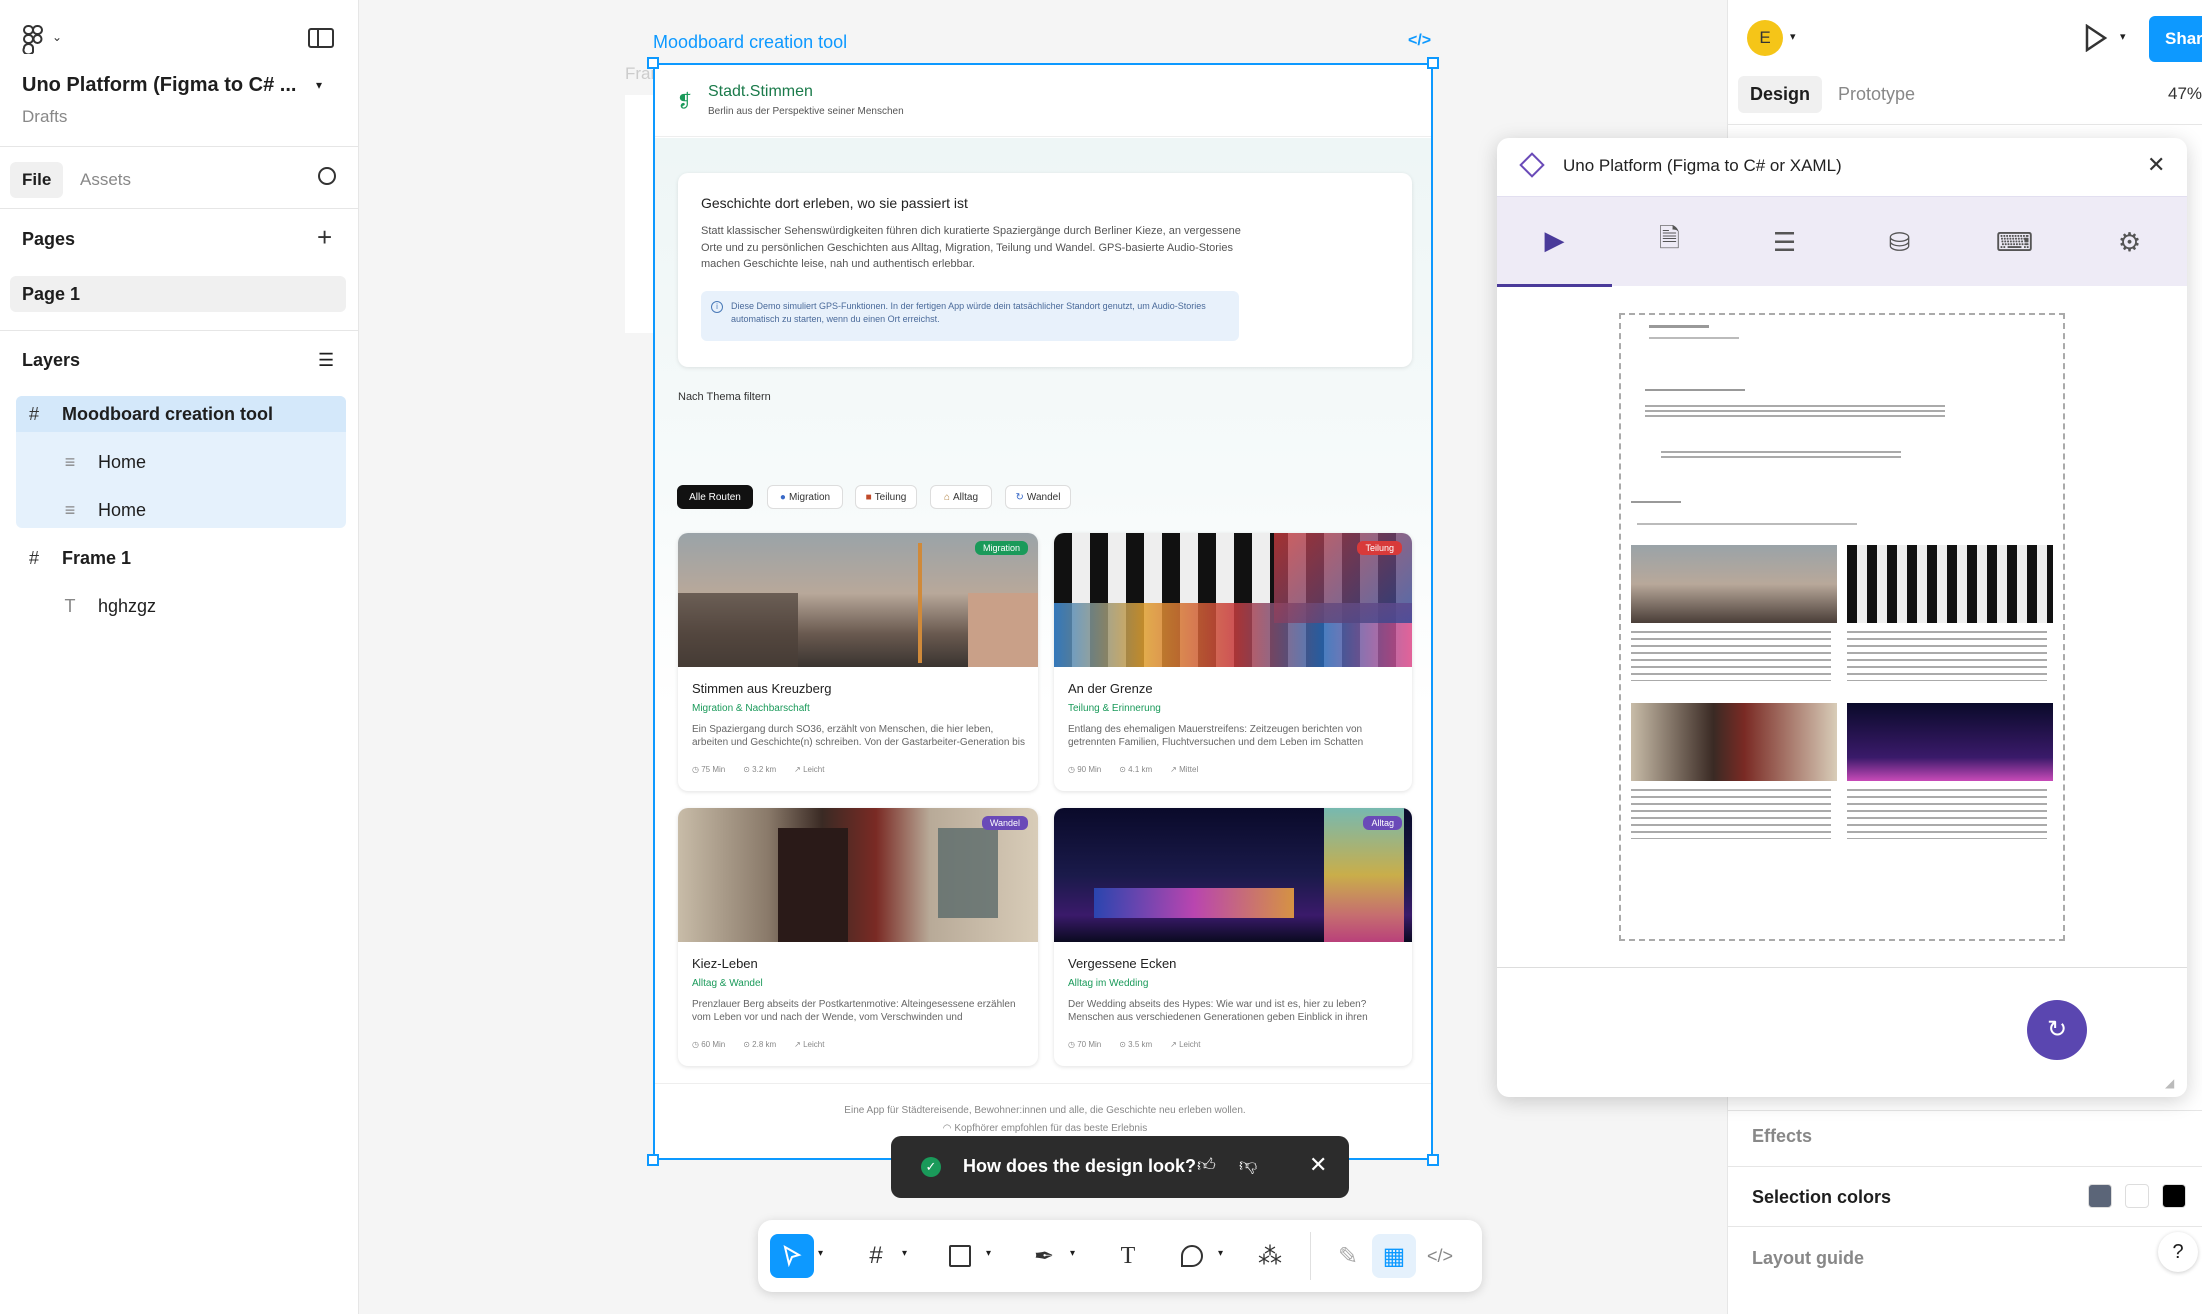 This screenshot has width=2202, height=1314. Describe the element at coordinates (1808, 1258) in the screenshot. I see `layout-guide-heading: Layout guide` at that location.